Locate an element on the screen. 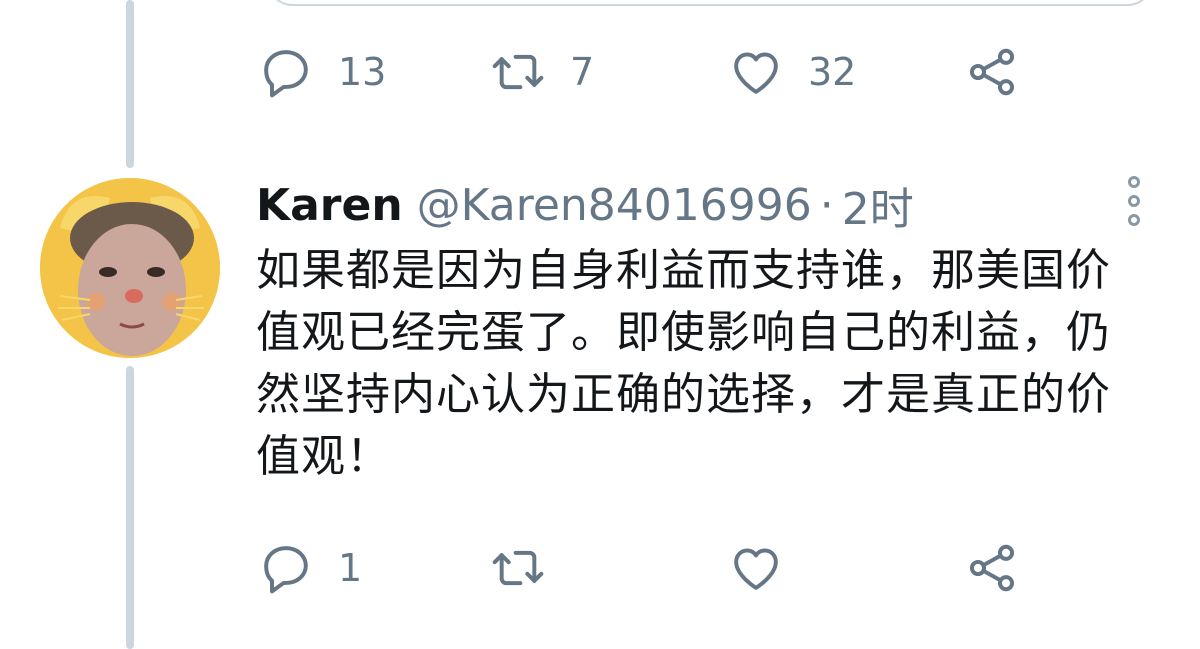 This screenshot has height=649, width=1200. reply-count: 13 is located at coordinates (362, 72).